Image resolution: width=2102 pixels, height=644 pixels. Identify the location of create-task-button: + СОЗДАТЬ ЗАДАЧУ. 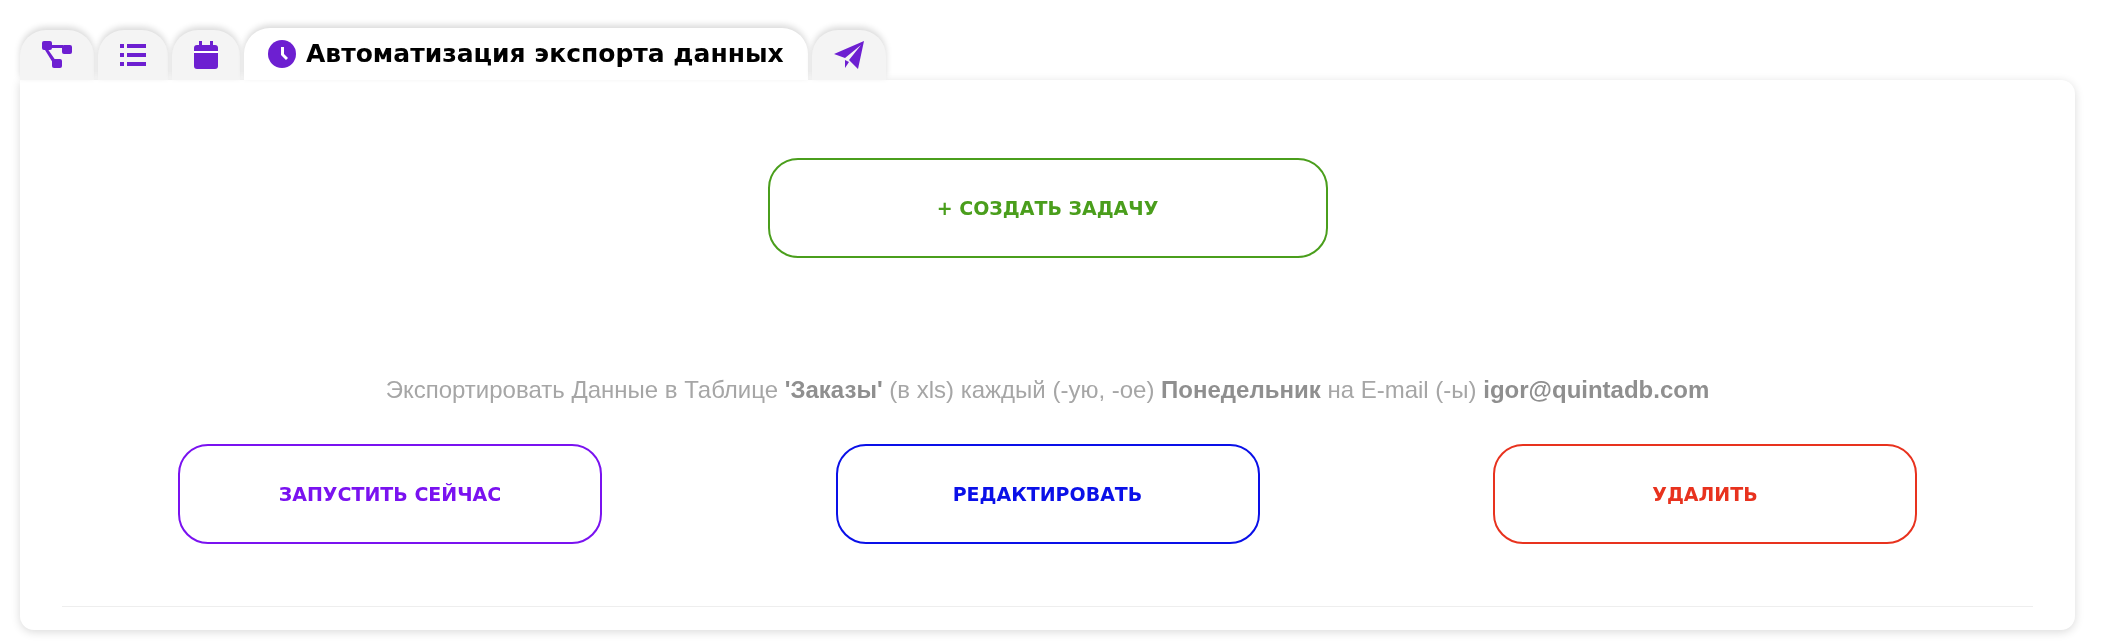
(1047, 208).